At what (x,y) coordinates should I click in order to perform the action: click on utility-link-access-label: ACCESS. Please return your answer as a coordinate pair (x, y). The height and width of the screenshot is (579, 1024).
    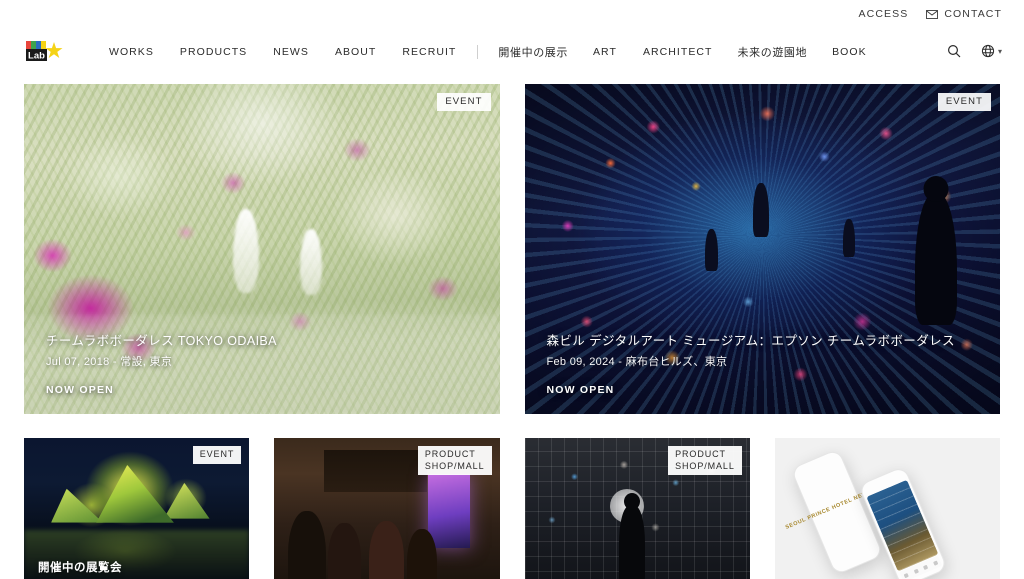
    Looking at the image, I should click on (883, 14).